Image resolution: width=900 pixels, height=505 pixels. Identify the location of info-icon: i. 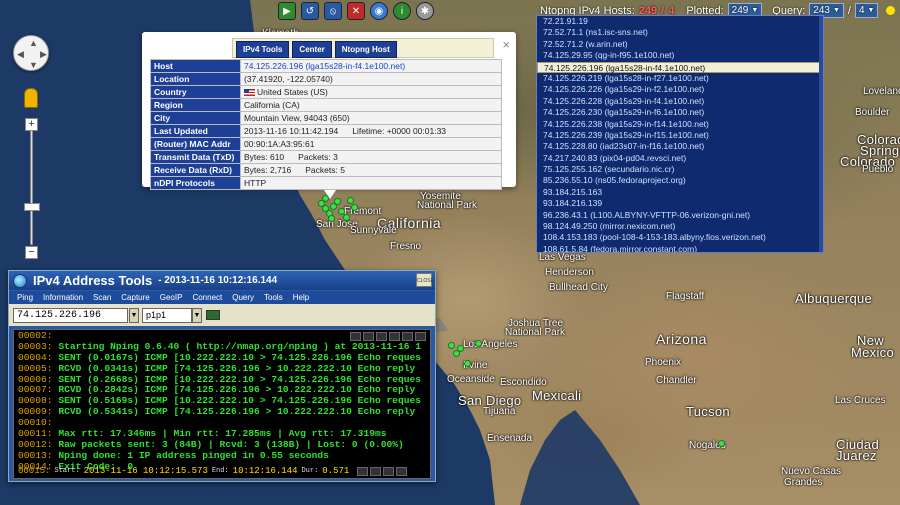
(402, 11).